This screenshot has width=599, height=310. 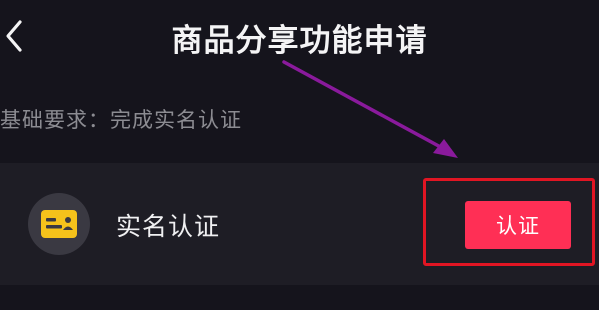 What do you see at coordinates (518, 225) in the screenshot?
I see `verify-button: 认证` at bounding box center [518, 225].